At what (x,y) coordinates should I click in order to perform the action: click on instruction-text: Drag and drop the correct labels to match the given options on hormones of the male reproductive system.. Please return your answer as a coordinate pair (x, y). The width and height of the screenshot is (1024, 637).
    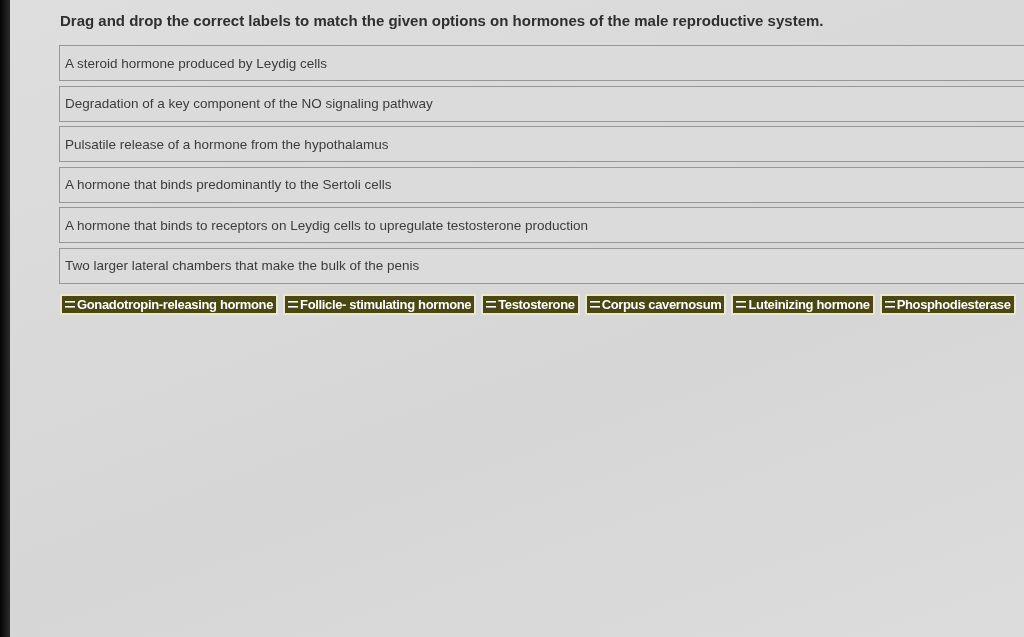
    Looking at the image, I should click on (442, 20).